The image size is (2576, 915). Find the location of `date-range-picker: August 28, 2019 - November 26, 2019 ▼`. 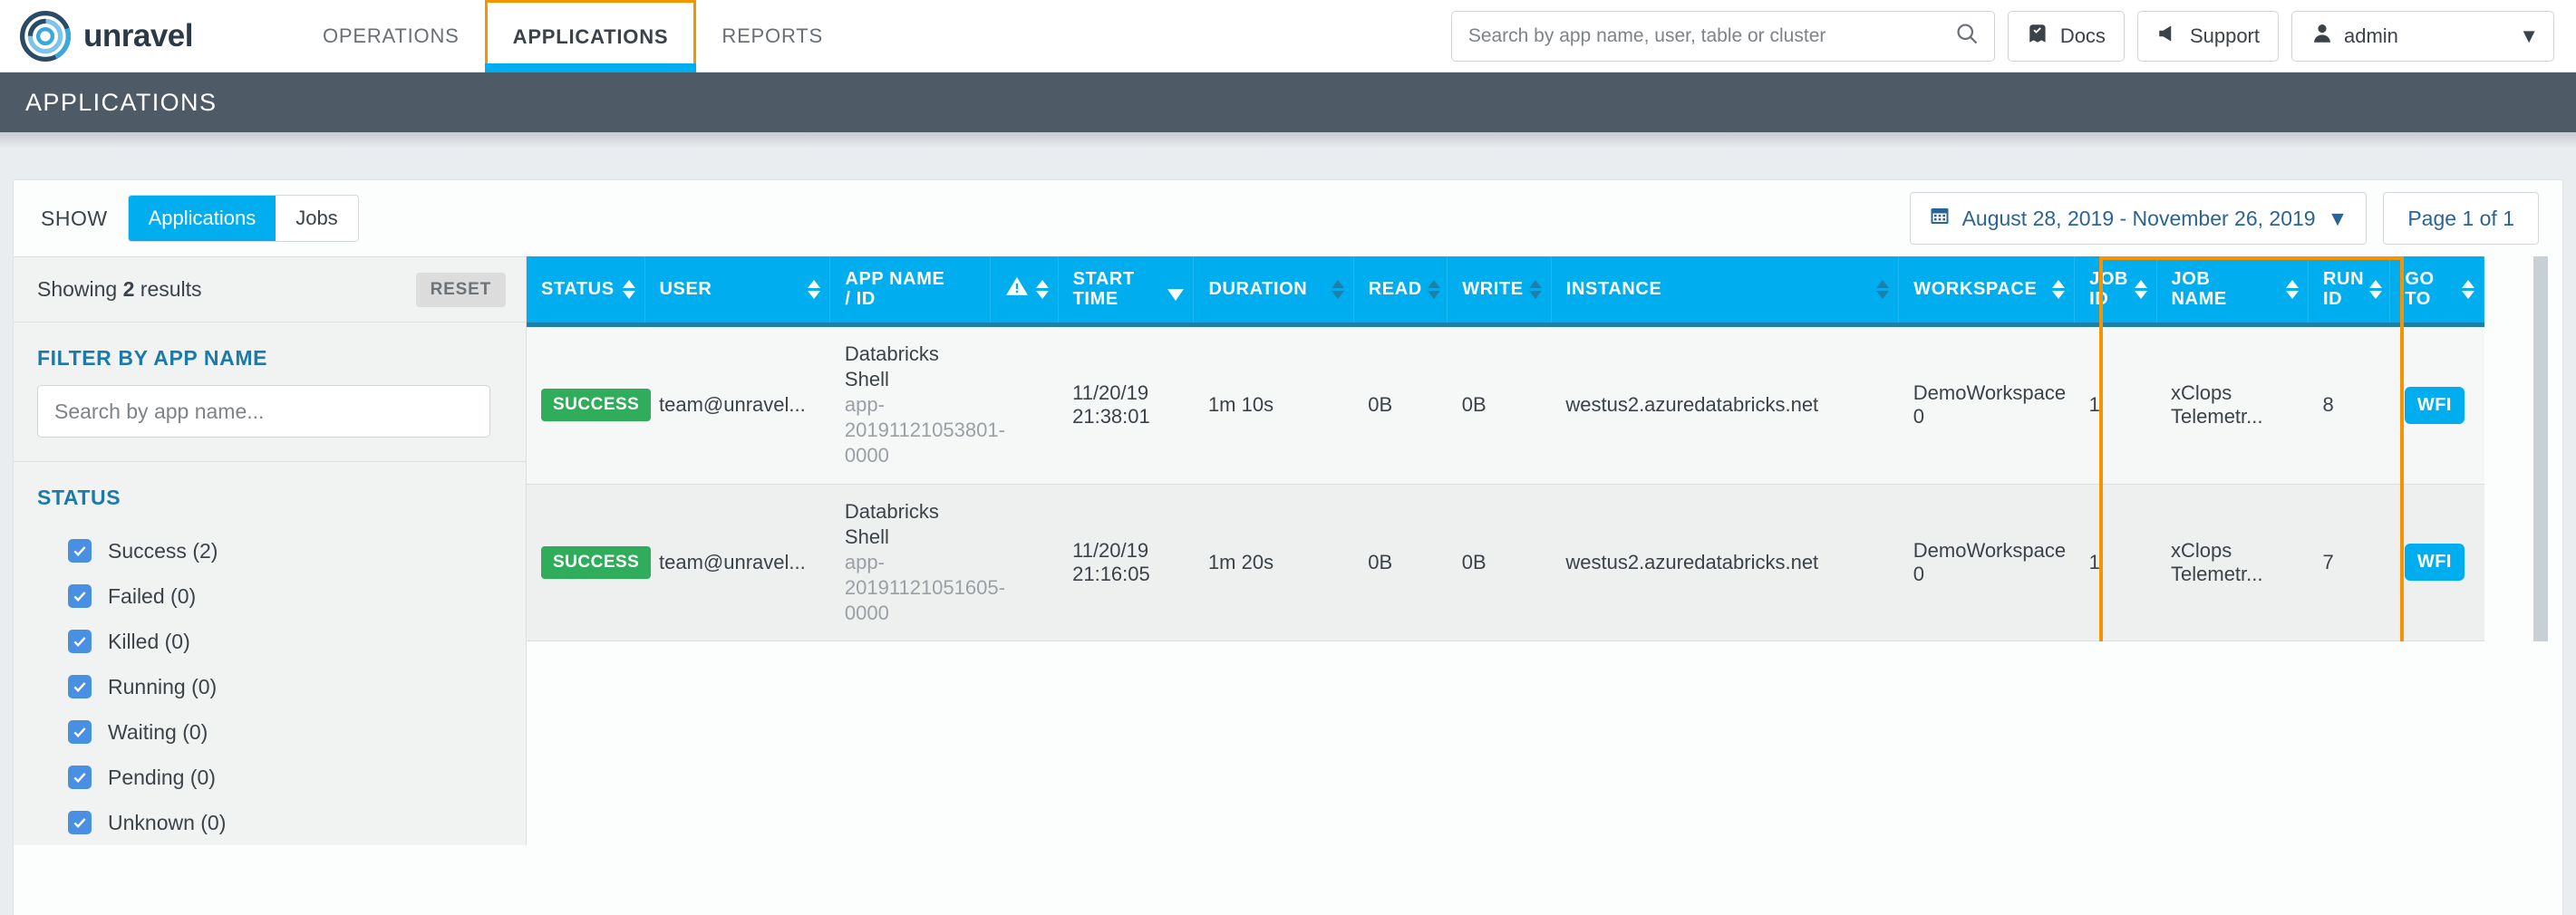

date-range-picker: August 28, 2019 - November 26, 2019 ▼ is located at coordinates (2138, 218).